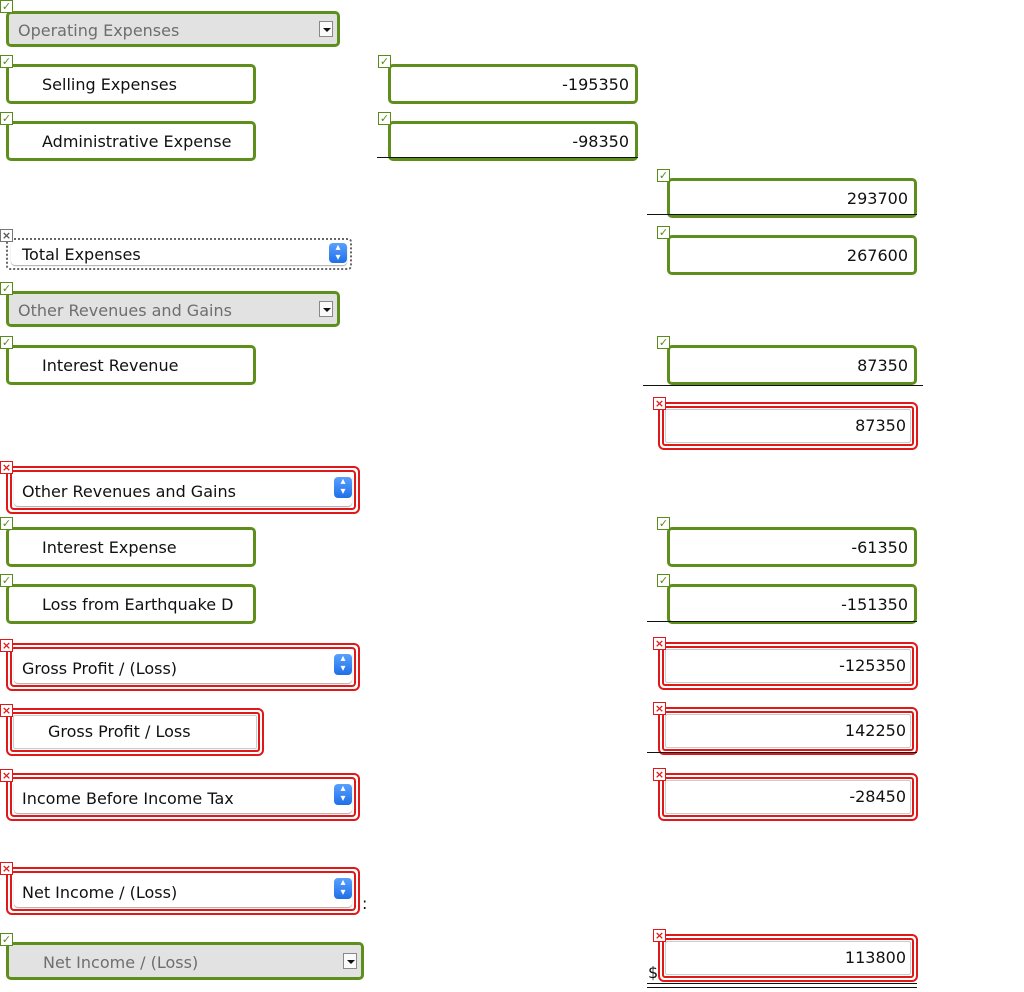 This screenshot has width=1024, height=992. Describe the element at coordinates (138, 604) in the screenshot. I see `field-label: Loss from Earthquake D` at that location.